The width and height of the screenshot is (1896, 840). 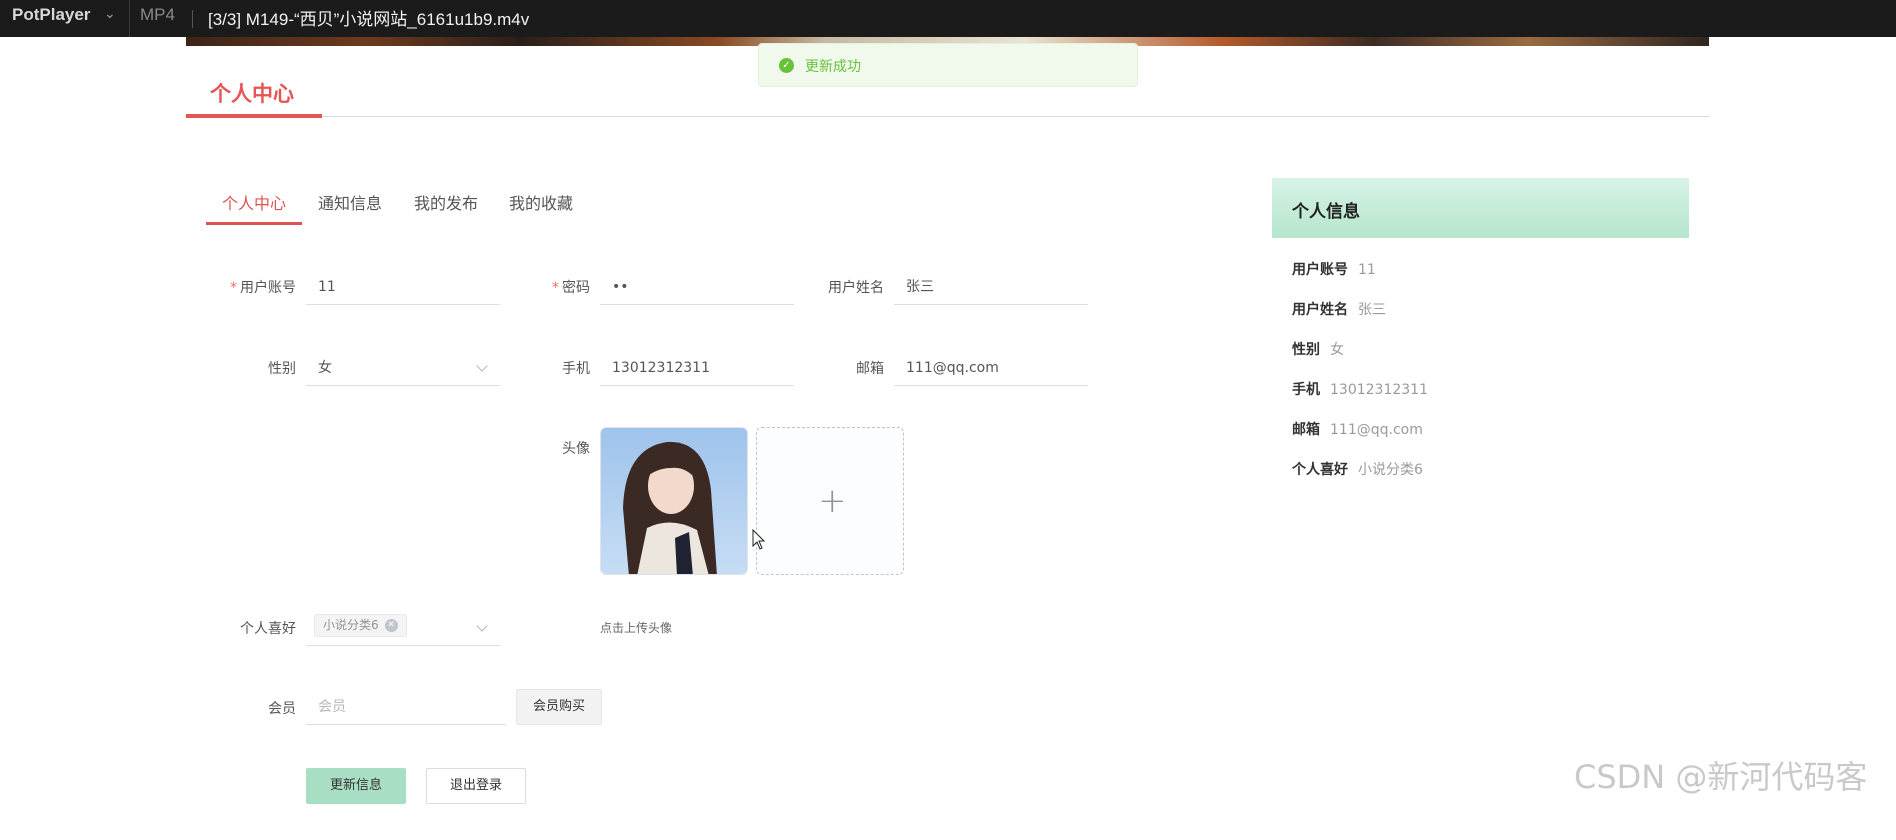 I want to click on avatar-upload-box: +, so click(x=830, y=501).